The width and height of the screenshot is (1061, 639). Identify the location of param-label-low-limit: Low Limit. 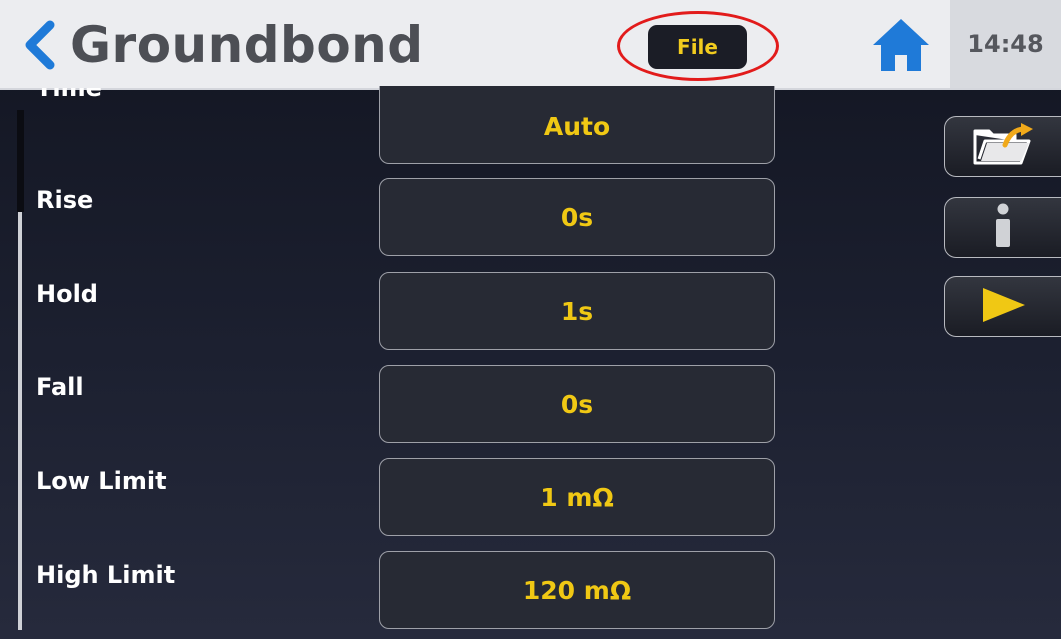
(101, 481).